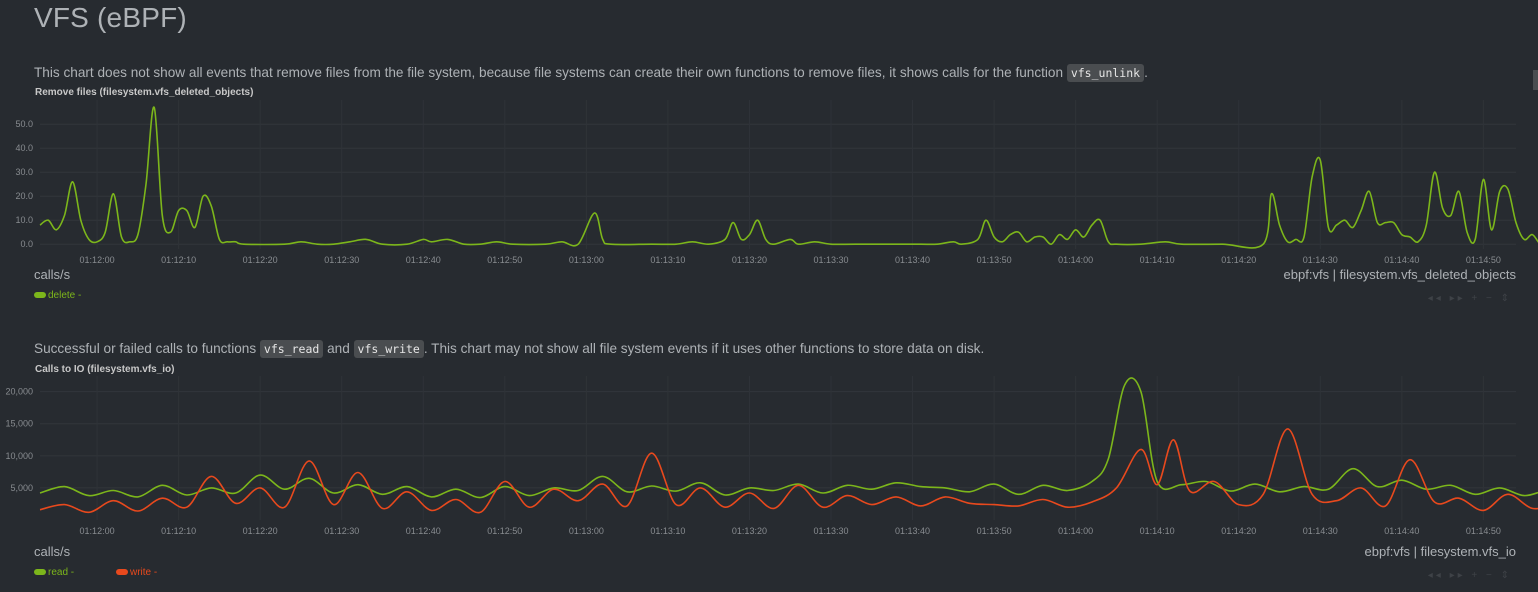  What do you see at coordinates (110, 17) in the screenshot?
I see `section-title: VFS (eBPF)` at bounding box center [110, 17].